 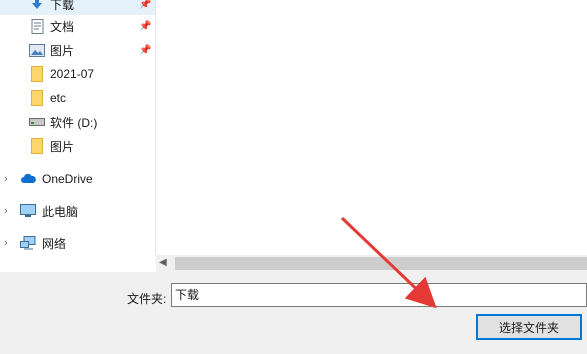 I want to click on nav-item-drive-d: 软件 (D:), so click(x=77, y=122).